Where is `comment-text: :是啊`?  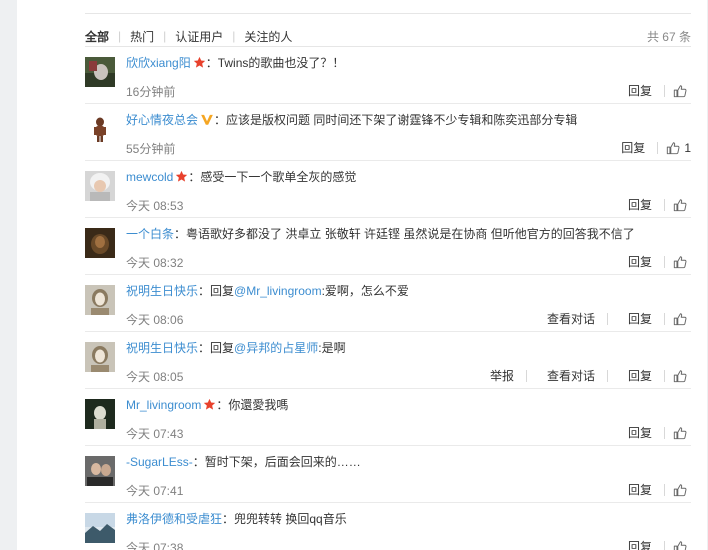 comment-text: :是啊 is located at coordinates (332, 348).